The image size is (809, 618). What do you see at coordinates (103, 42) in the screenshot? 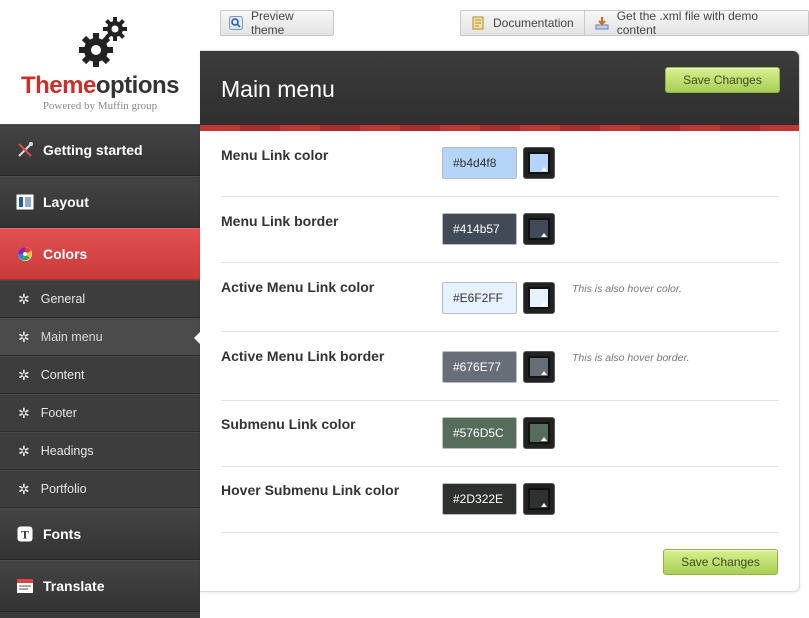
I see `gears-logo-icon` at bounding box center [103, 42].